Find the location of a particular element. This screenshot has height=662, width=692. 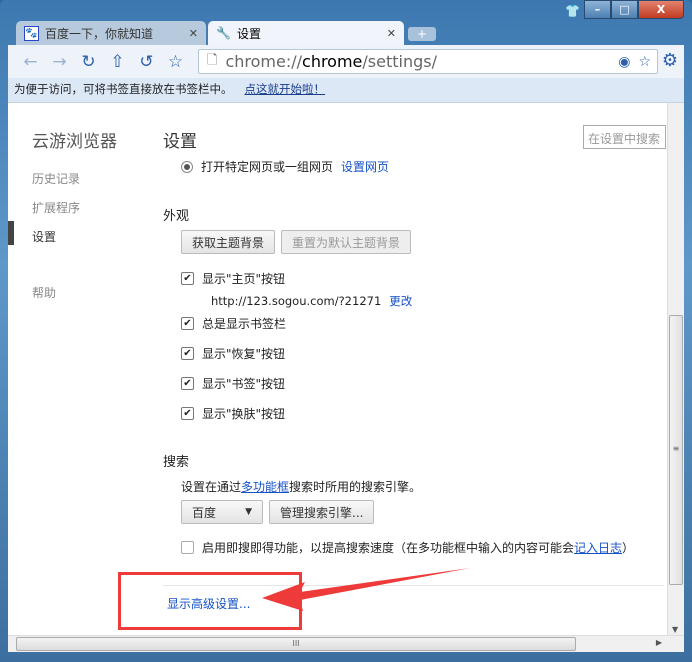

annotation-arrow-icon is located at coordinates (366, 589).